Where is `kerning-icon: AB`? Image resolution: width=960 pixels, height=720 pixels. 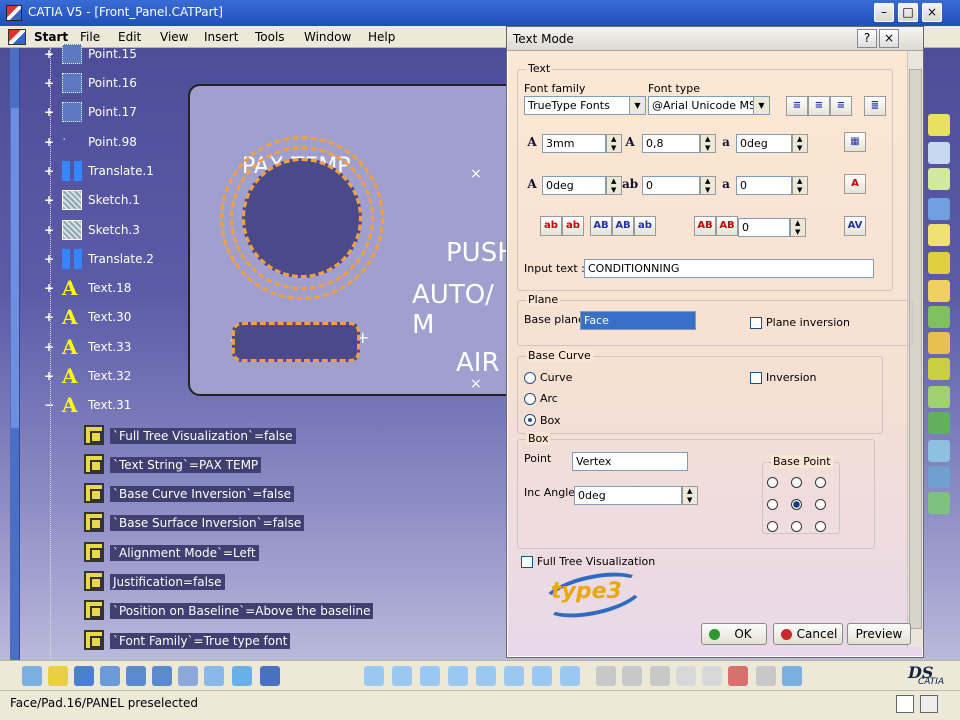 kerning-icon: AB is located at coordinates (727, 226).